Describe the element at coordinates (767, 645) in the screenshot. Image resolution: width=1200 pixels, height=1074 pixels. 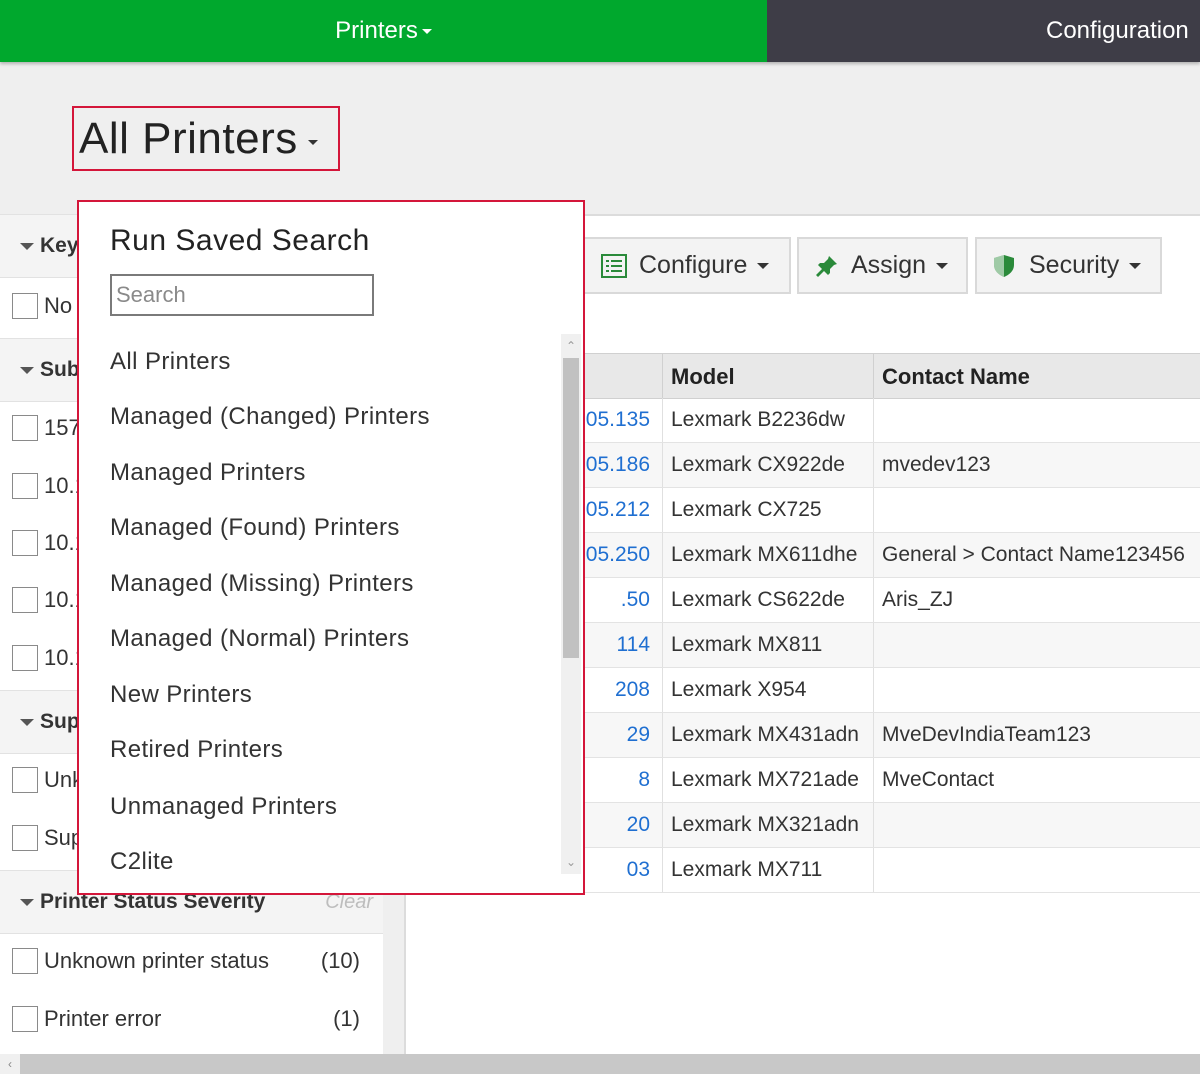
I see `model-cell: Lexmark MX811` at that location.